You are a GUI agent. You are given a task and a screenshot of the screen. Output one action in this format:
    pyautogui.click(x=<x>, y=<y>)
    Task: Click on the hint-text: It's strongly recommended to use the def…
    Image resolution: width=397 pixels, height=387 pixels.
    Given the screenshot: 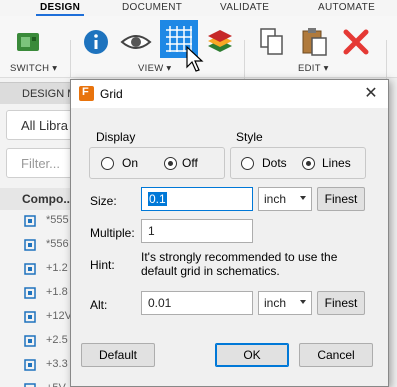 What is the action you would take?
    pyautogui.click(x=261, y=264)
    